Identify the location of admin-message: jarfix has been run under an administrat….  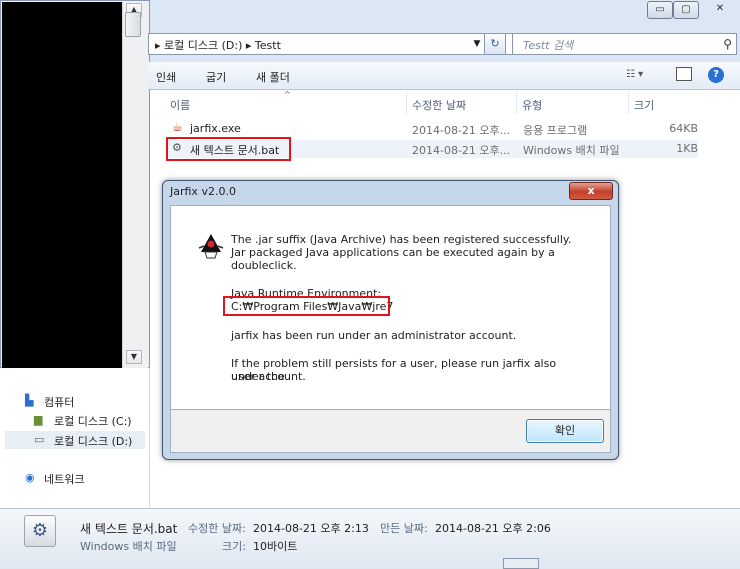
(374, 335).